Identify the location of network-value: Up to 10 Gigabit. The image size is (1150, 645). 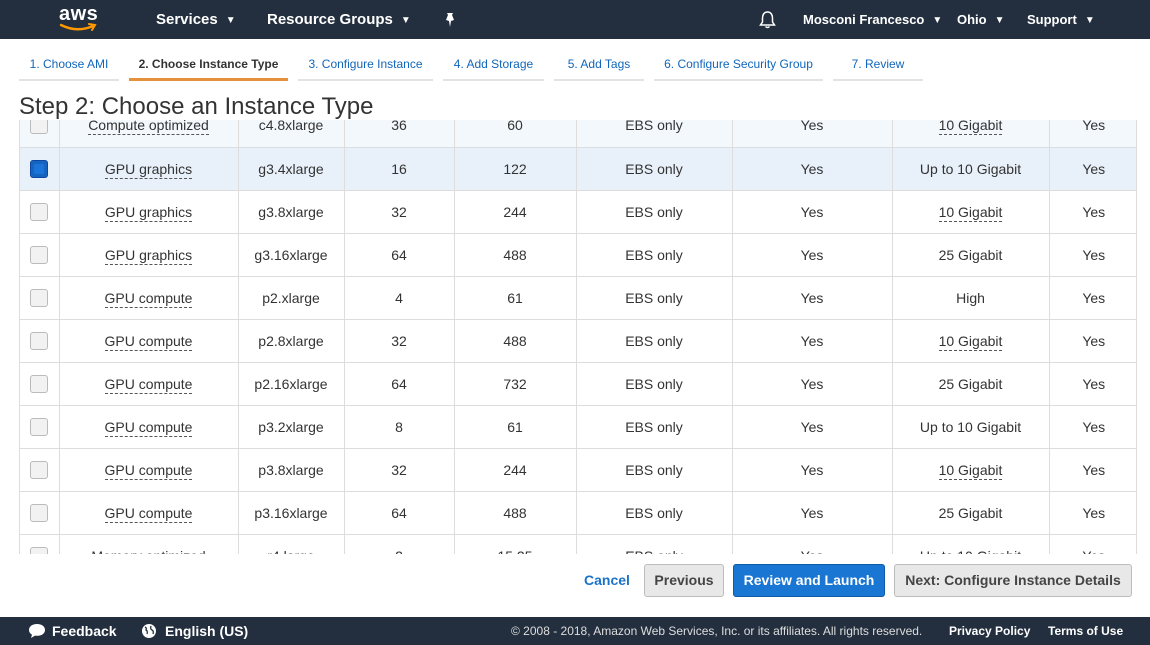
(970, 168).